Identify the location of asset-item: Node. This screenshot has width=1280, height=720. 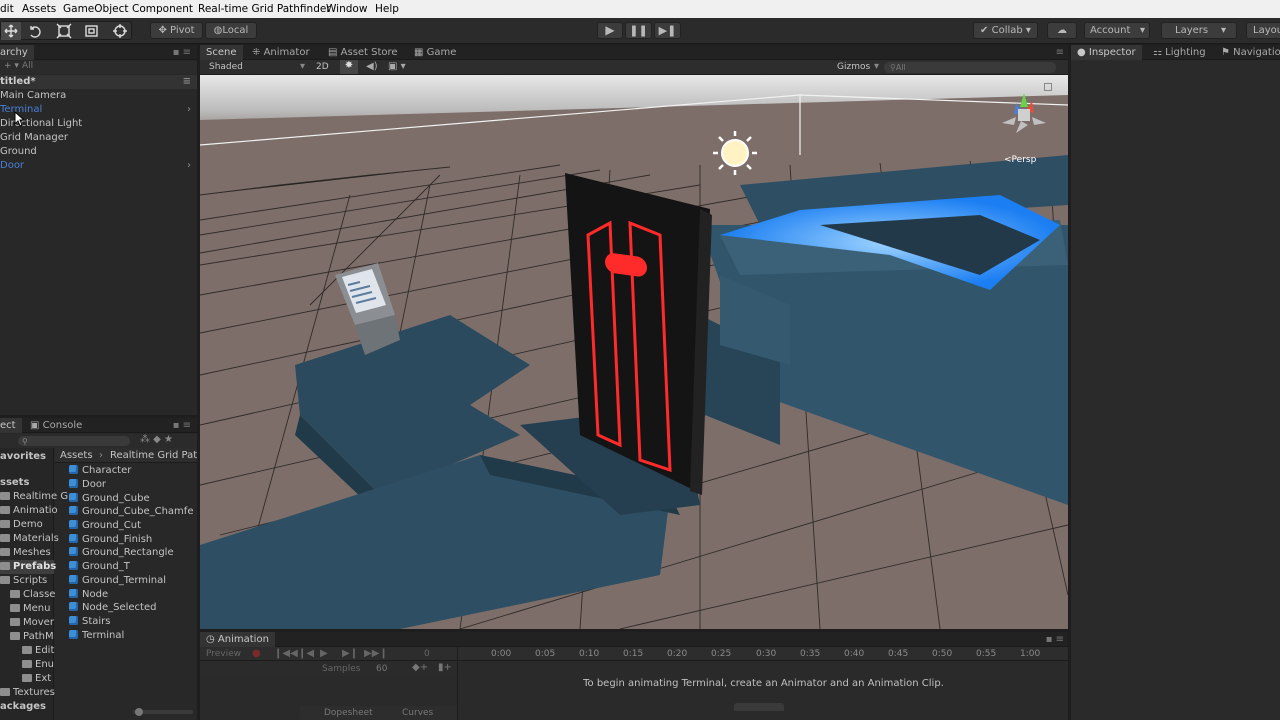
(88, 595).